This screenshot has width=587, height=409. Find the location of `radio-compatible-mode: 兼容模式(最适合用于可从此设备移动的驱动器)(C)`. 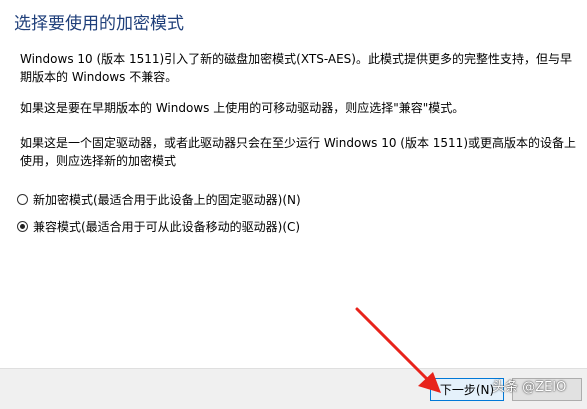

radio-compatible-mode: 兼容模式(最适合用于可从此设备移动的驱动器)(C) is located at coordinates (158, 226).